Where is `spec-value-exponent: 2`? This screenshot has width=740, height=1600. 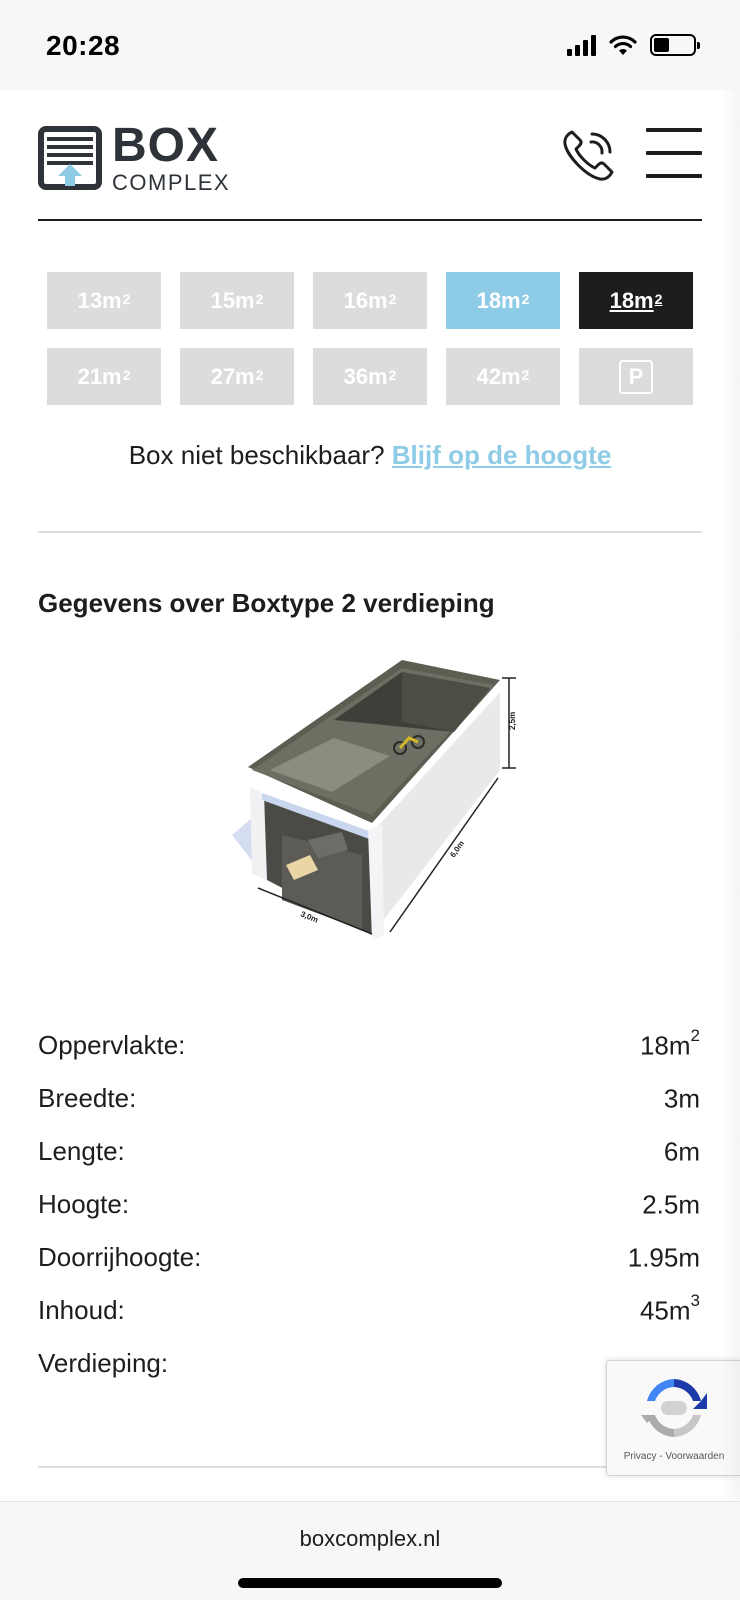 spec-value-exponent: 2 is located at coordinates (695, 1035).